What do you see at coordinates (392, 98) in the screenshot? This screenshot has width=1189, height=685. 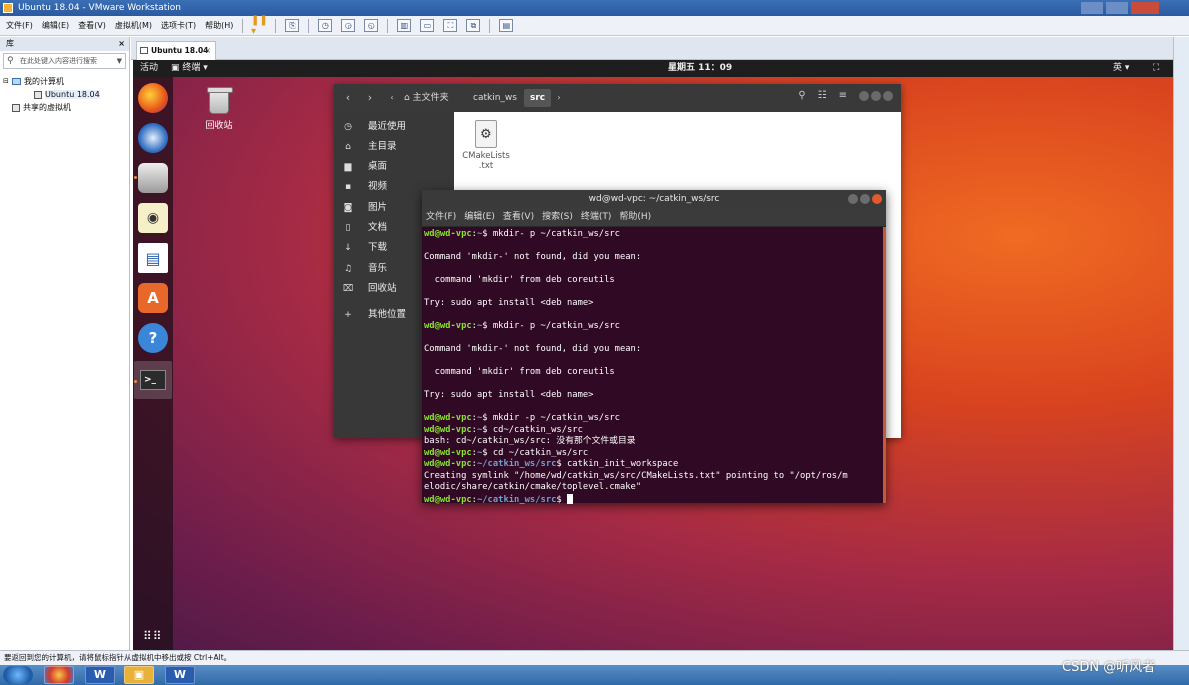 I see `path-left-icon: ‹` at bounding box center [392, 98].